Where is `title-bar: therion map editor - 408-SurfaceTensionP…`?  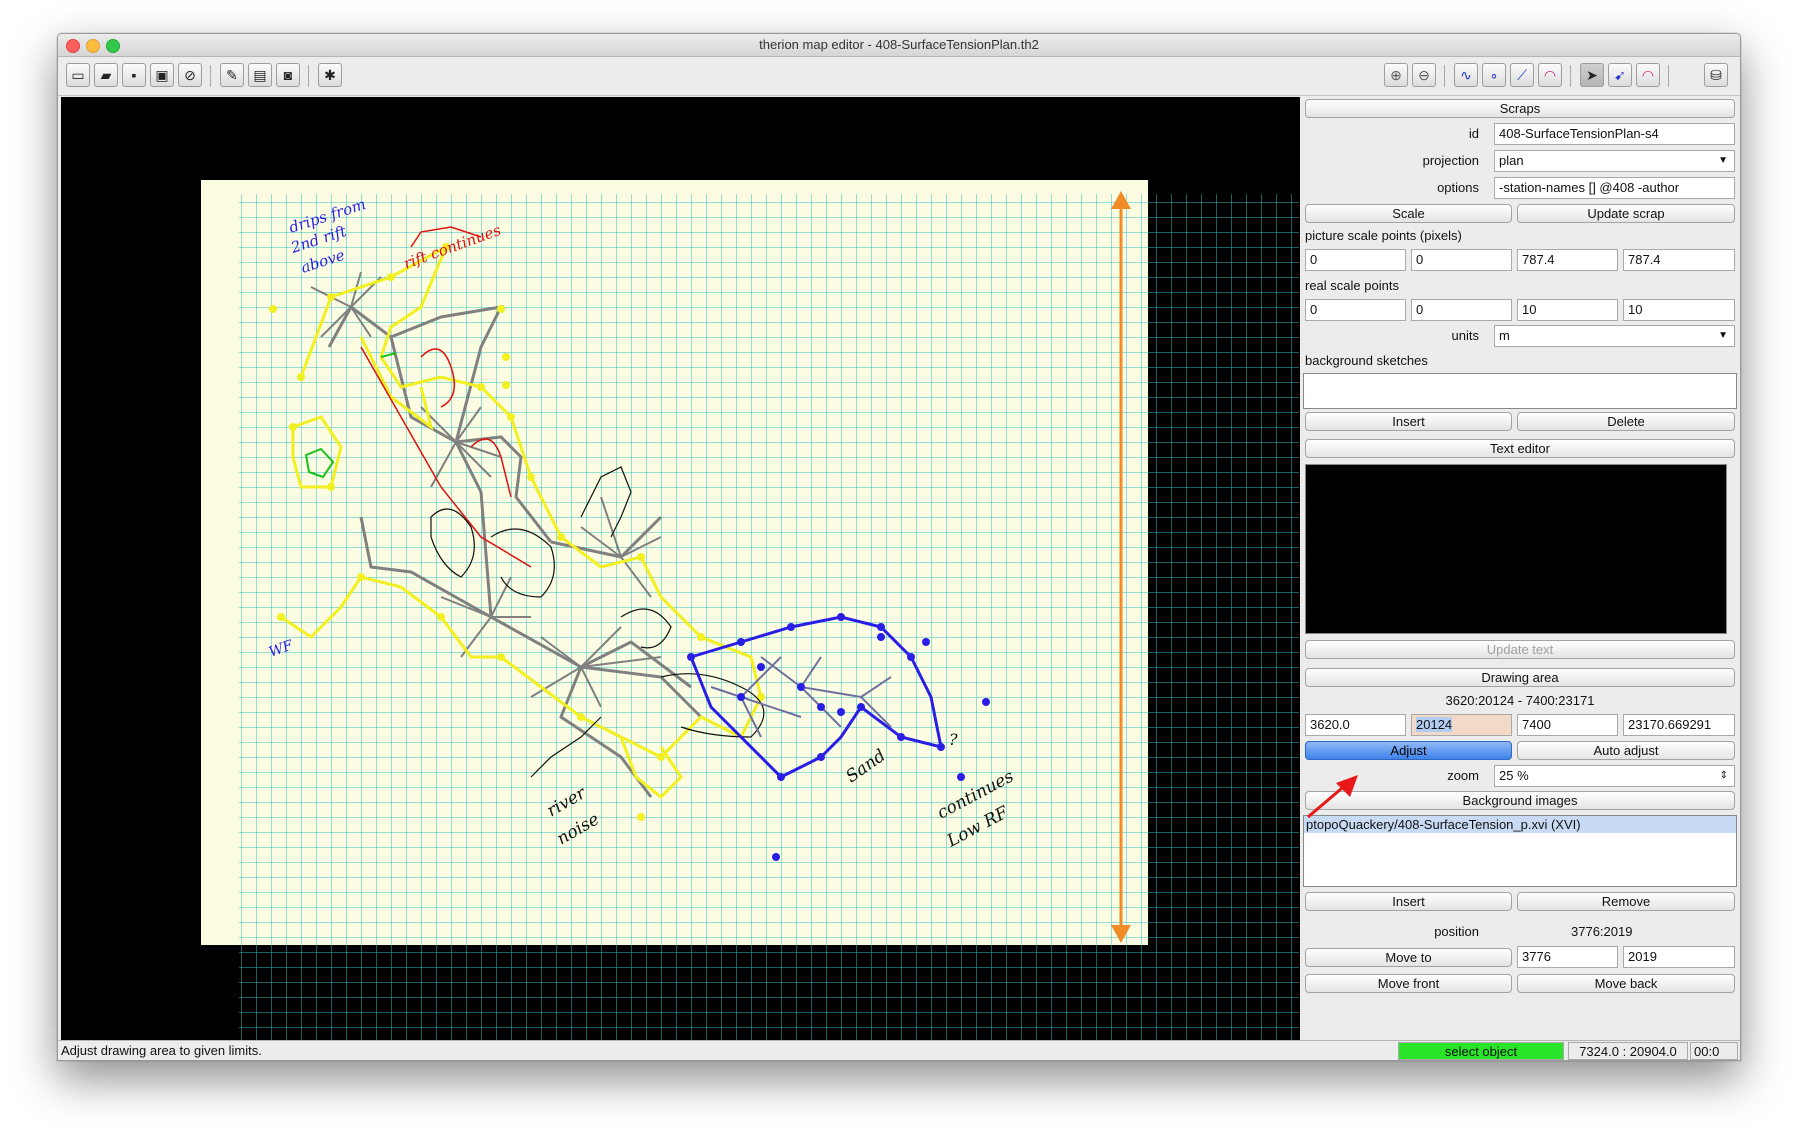 title-bar: therion map editor - 408-SurfaceTensionP… is located at coordinates (899, 45).